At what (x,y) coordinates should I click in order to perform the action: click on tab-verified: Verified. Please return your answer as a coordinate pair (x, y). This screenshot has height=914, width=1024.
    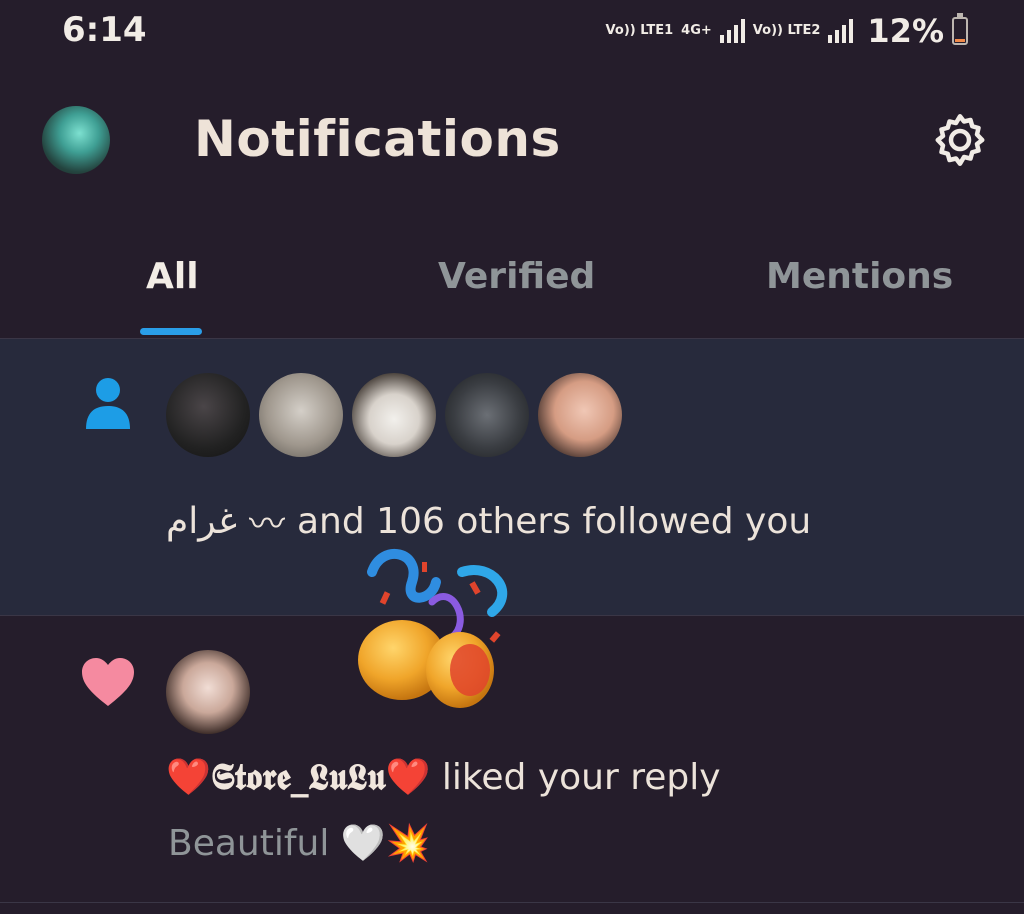
    Looking at the image, I should click on (516, 276).